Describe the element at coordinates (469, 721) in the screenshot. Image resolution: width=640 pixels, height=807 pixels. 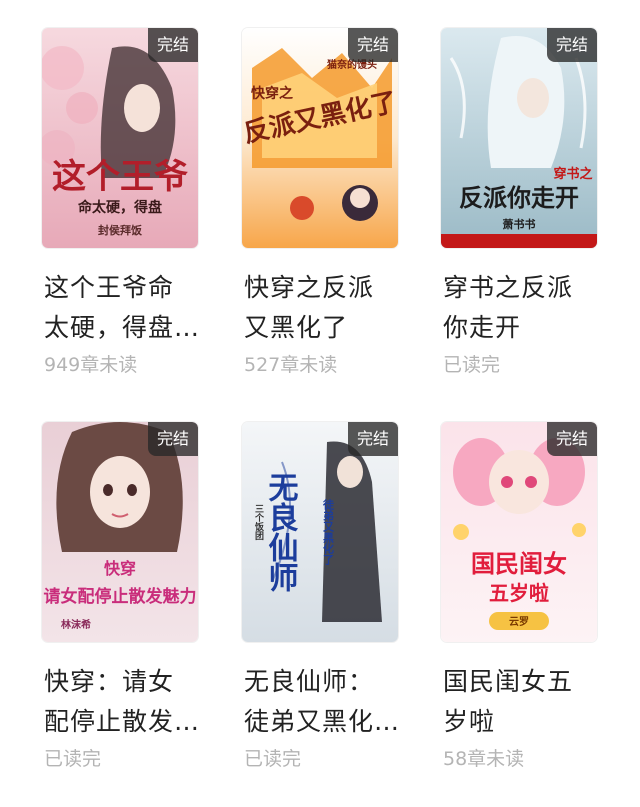
I see `book-title-line2: 岁啦` at that location.